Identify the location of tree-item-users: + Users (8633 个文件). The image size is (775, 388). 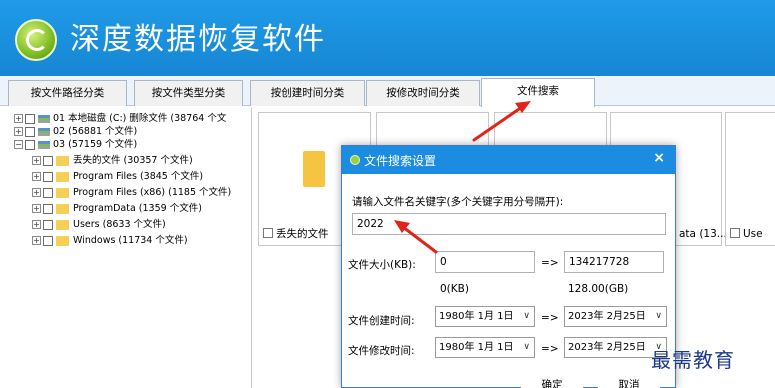
(99, 225).